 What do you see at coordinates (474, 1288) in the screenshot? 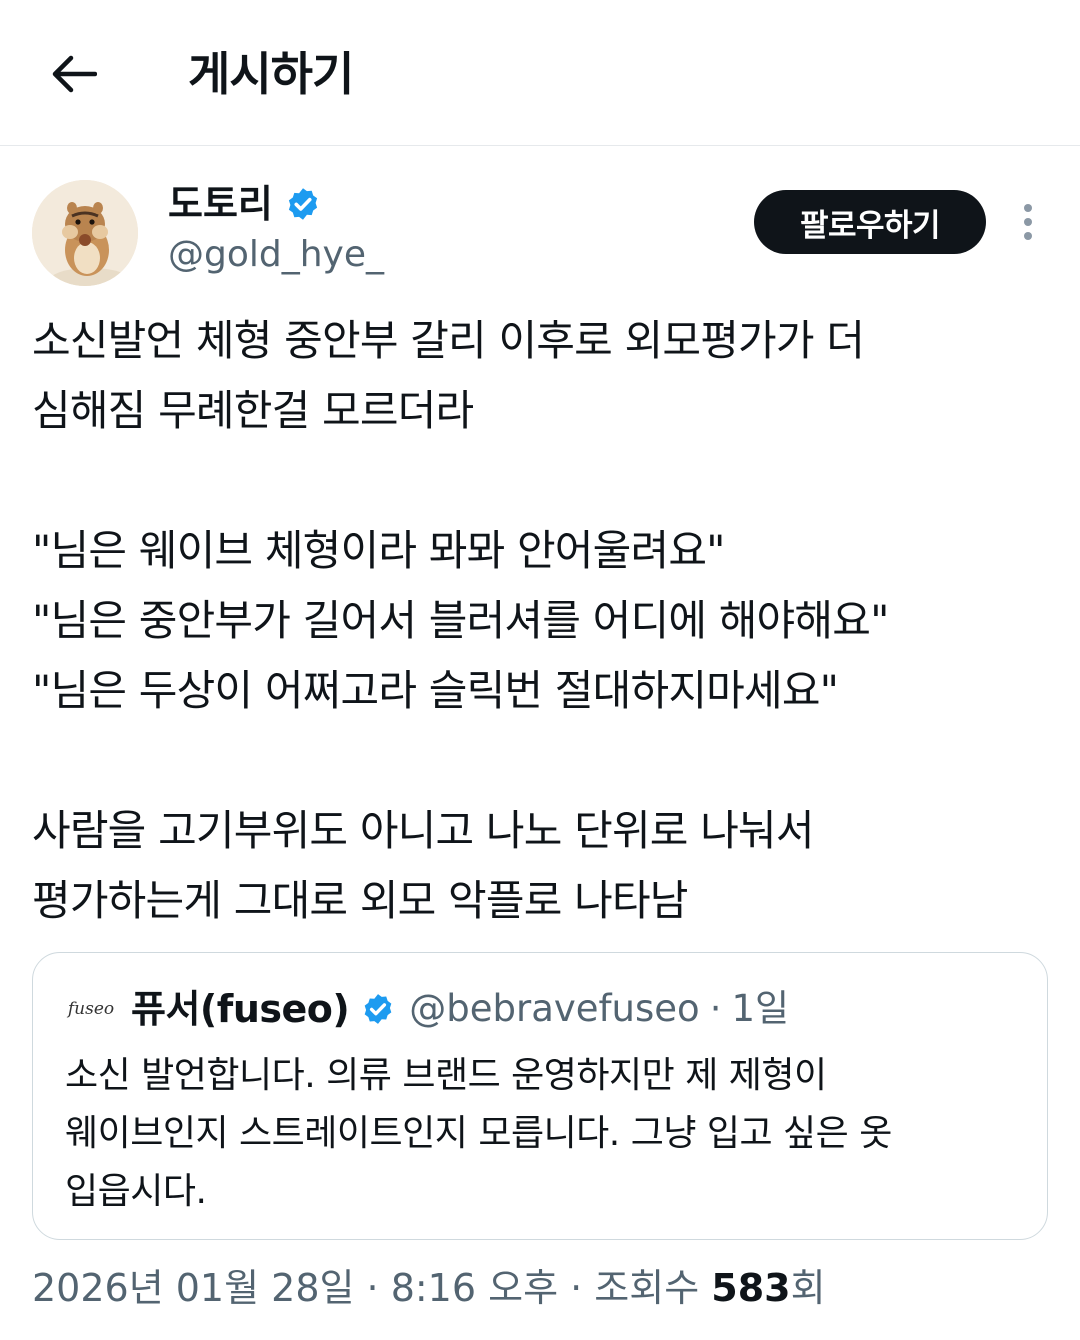
I see `post-time: 8:16 오후` at bounding box center [474, 1288].